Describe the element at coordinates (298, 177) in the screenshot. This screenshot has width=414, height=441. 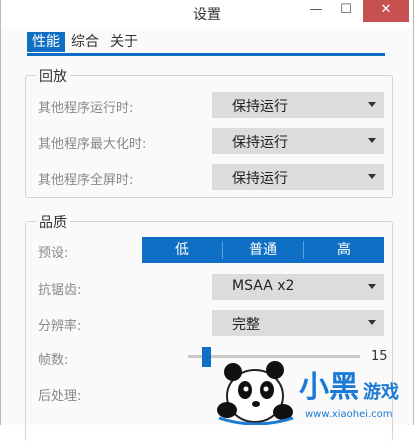
I see `other-app-fullscreen-select: 保持运行` at that location.